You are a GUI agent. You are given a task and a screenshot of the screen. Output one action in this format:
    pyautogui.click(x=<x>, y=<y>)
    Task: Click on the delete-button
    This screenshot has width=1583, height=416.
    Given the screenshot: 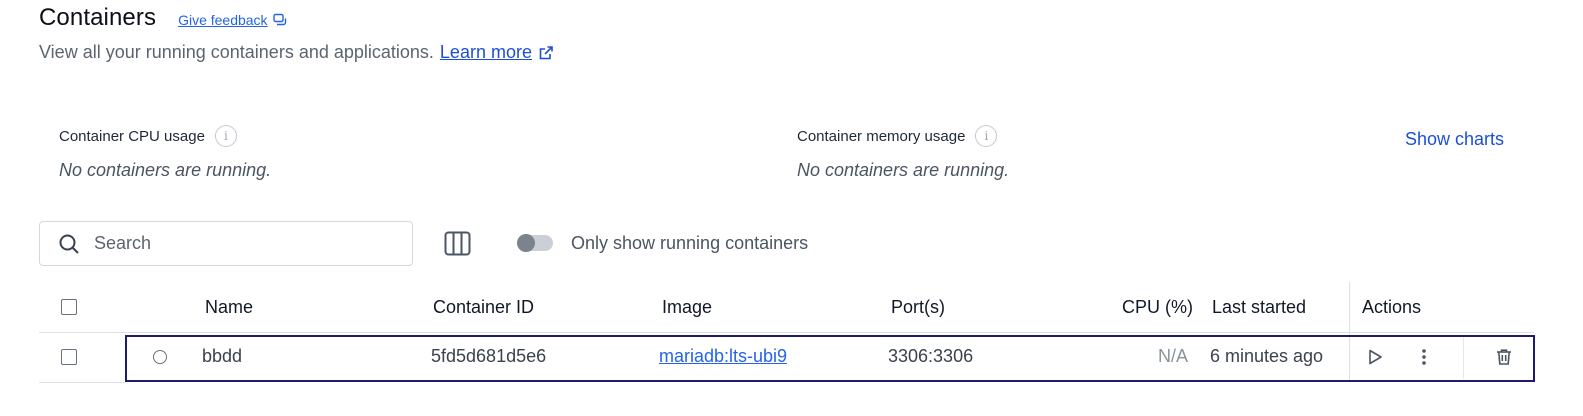 What is the action you would take?
    pyautogui.click(x=1504, y=357)
    